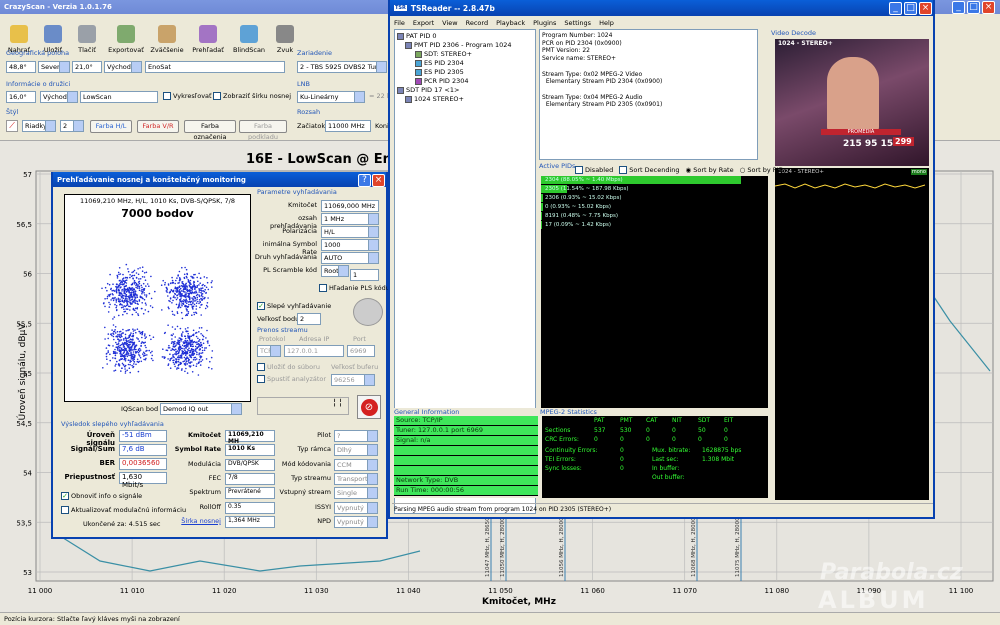  What do you see at coordinates (158, 126) in the screenshot?
I see `color-vr-button: Farba V/R` at bounding box center [158, 126].